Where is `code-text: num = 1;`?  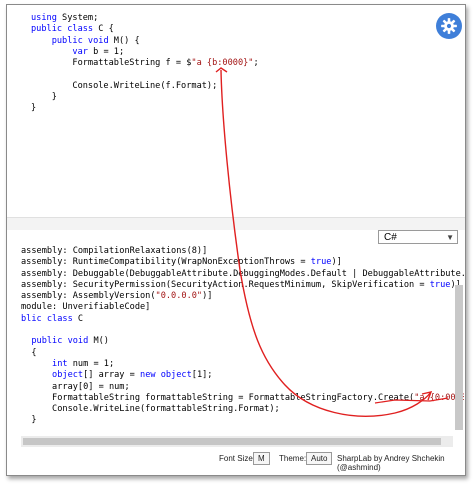 code-text: num = 1; is located at coordinates (91, 363).